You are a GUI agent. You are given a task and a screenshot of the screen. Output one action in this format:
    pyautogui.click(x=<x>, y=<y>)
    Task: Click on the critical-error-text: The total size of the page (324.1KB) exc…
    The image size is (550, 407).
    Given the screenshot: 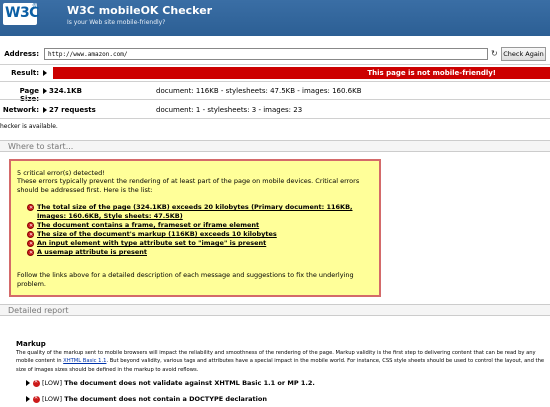 What is the action you would take?
    pyautogui.click(x=195, y=211)
    